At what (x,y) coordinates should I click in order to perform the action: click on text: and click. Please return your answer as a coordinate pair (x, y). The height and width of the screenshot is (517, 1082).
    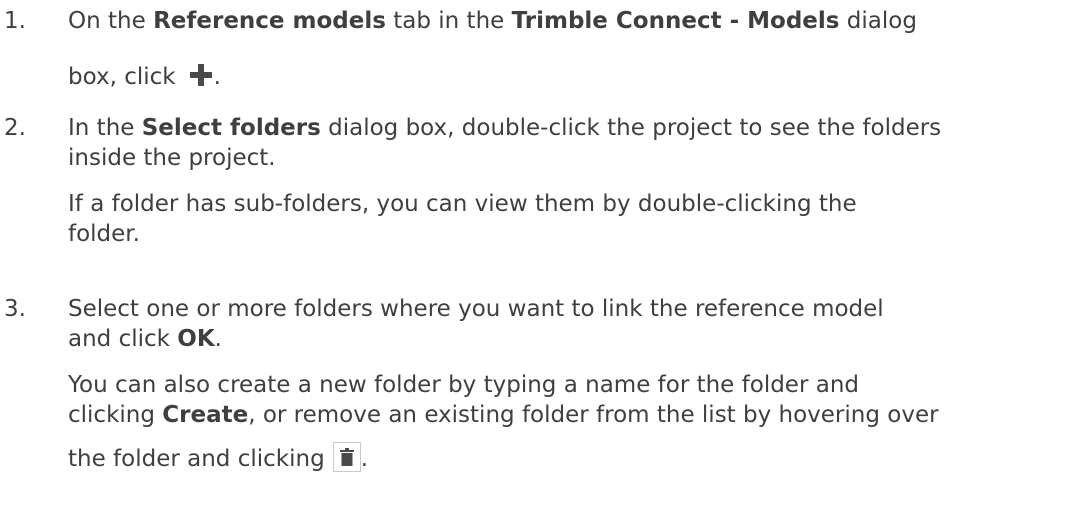
    Looking at the image, I should click on (123, 339).